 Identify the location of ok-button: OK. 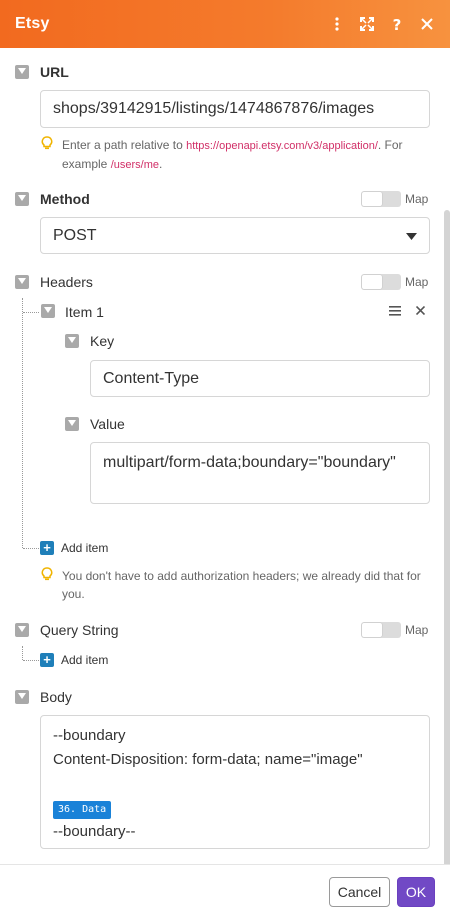
(416, 892).